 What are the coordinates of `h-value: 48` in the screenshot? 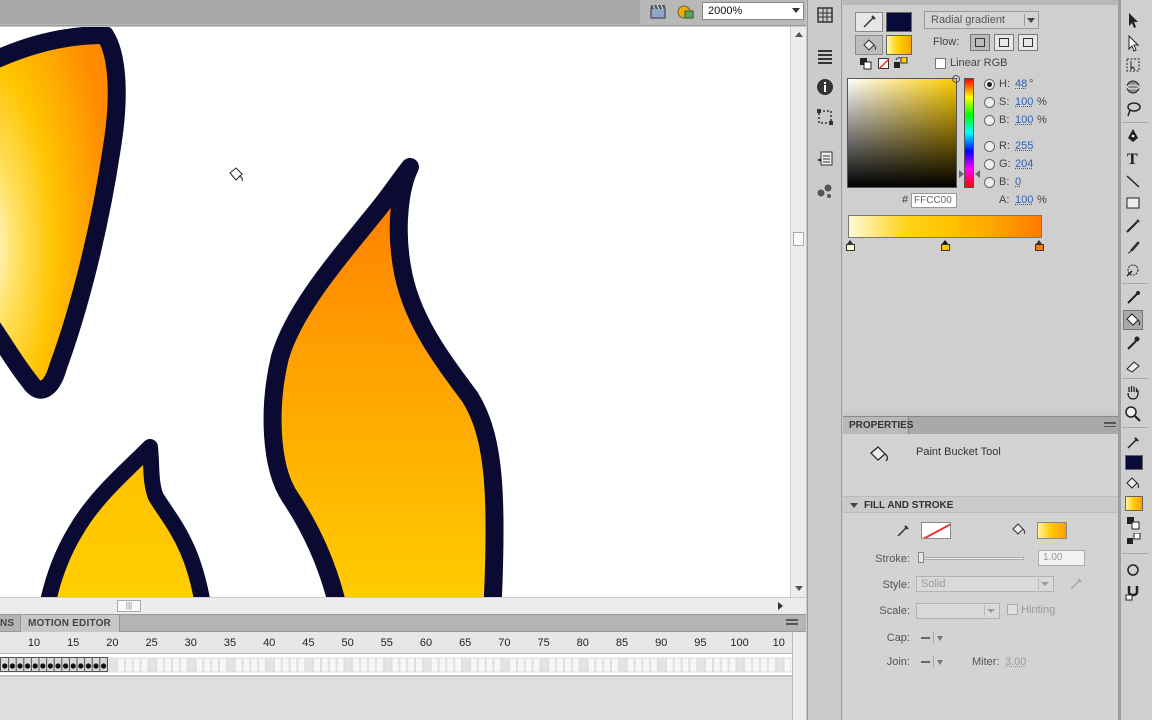 It's located at (1021, 84).